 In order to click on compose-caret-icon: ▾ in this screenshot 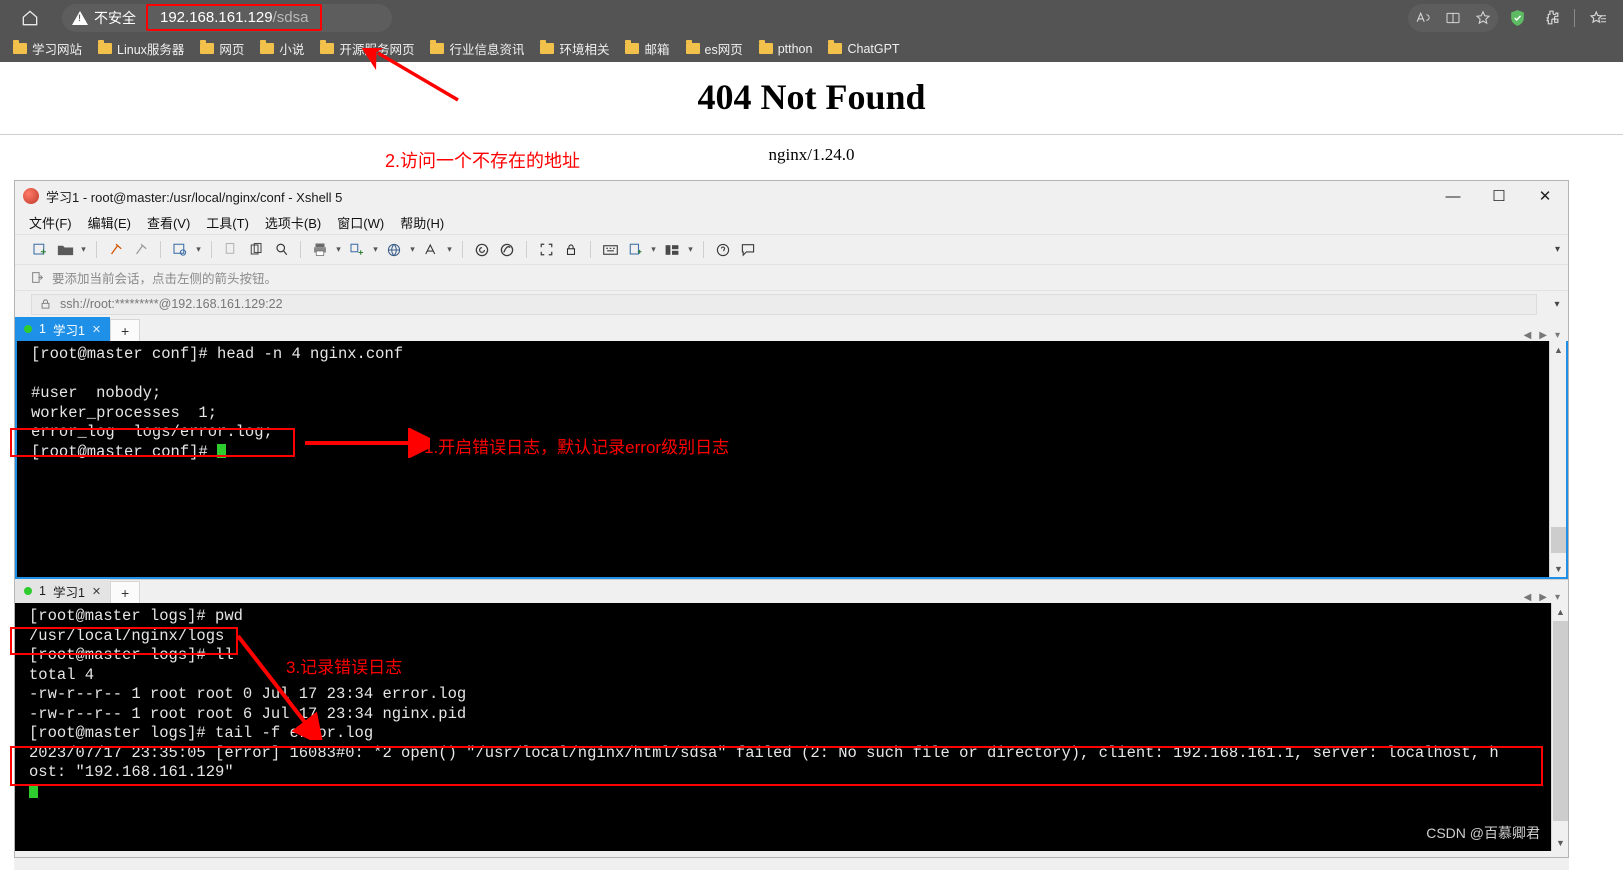, I will do `click(653, 250)`.